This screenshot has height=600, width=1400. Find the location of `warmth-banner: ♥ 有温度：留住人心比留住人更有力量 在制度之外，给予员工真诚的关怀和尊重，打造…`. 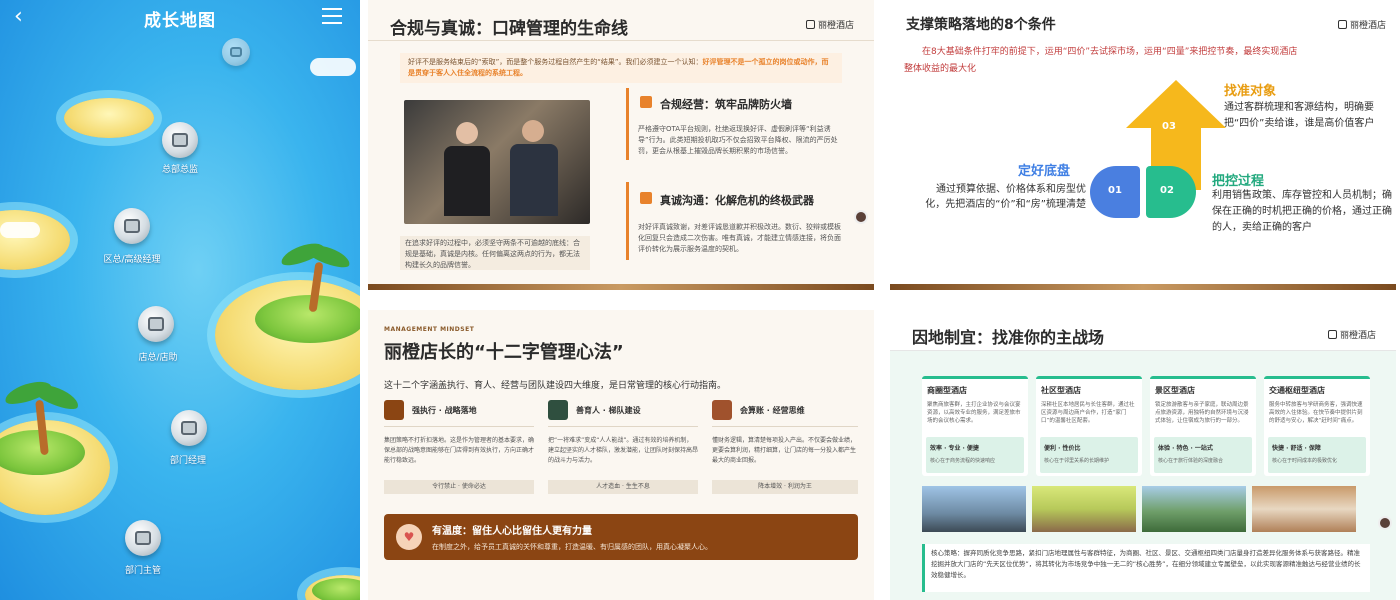

warmth-banner: ♥ 有温度：留住人心比留住人更有力量 在制度之外，给予员工真诚的关怀和尊重，打造… is located at coordinates (621, 537).